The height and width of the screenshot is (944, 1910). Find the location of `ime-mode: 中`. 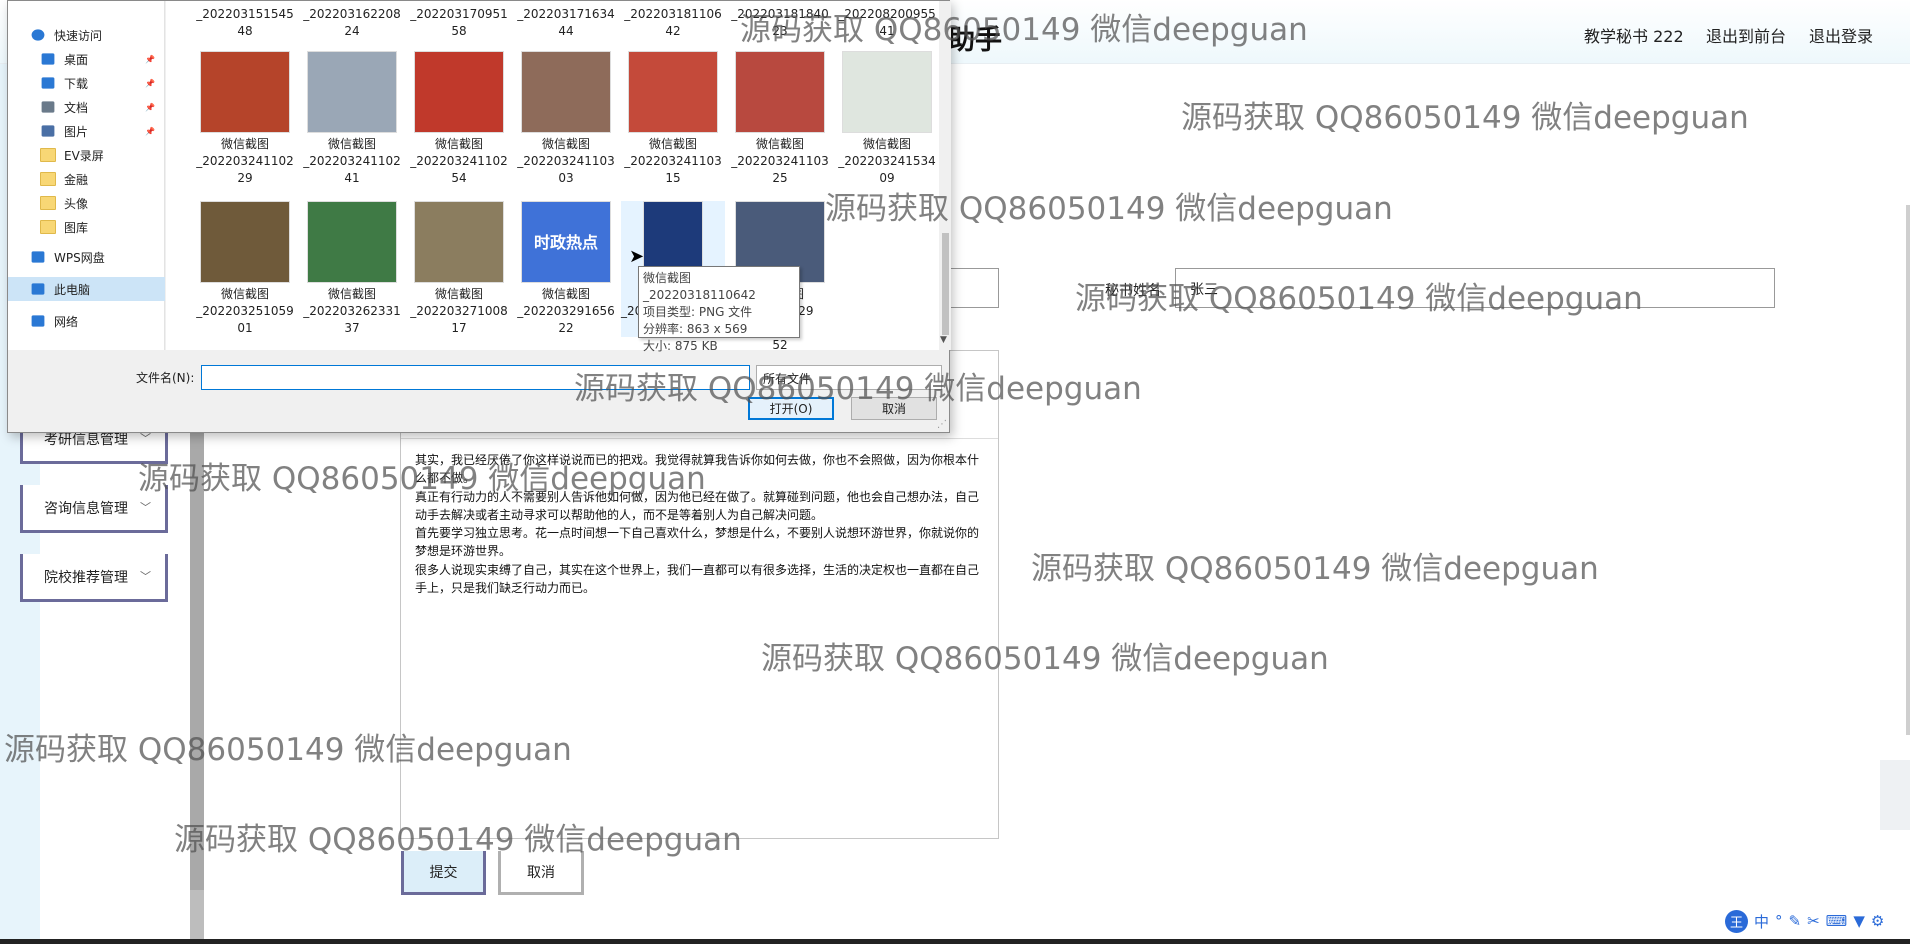

ime-mode: 中 is located at coordinates (1761, 921).